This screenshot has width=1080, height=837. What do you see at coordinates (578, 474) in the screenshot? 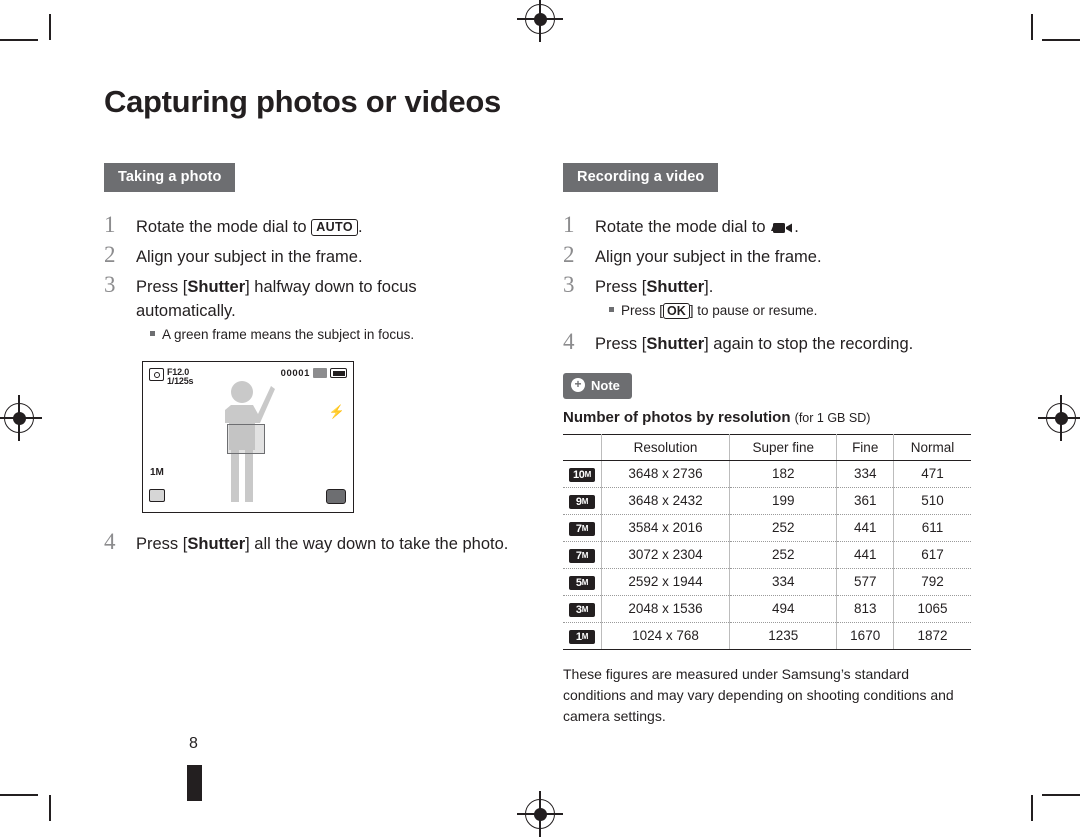
I see `resolution-icon-value: 10` at bounding box center [578, 474].